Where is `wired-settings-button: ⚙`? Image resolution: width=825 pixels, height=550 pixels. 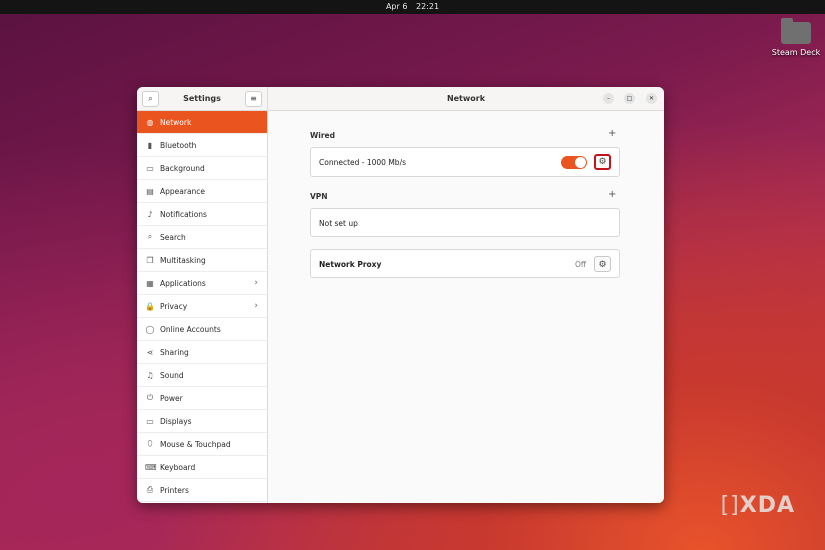 wired-settings-button: ⚙ is located at coordinates (602, 162).